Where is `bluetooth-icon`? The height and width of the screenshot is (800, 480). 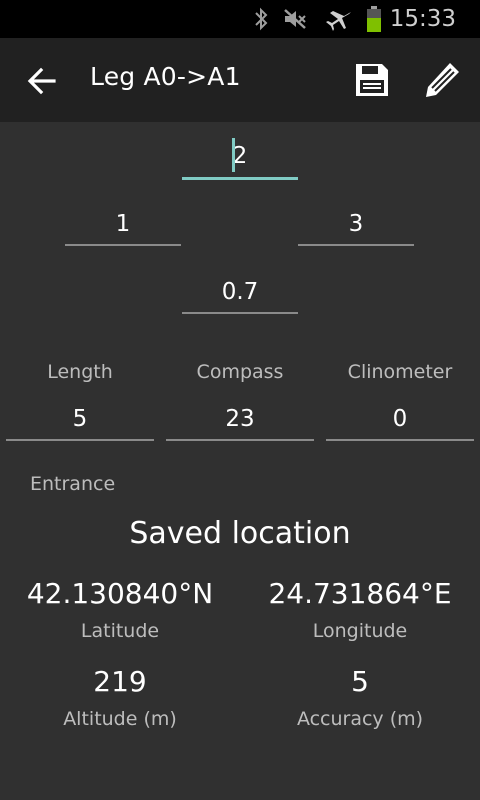 bluetooth-icon is located at coordinates (261, 19).